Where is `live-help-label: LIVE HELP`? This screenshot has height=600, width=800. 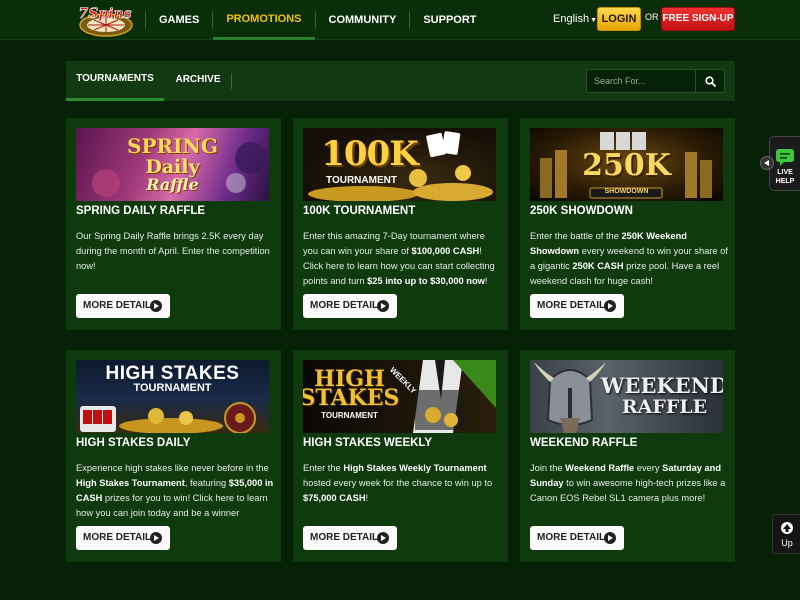
live-help-label: LIVE HELP is located at coordinates (785, 177).